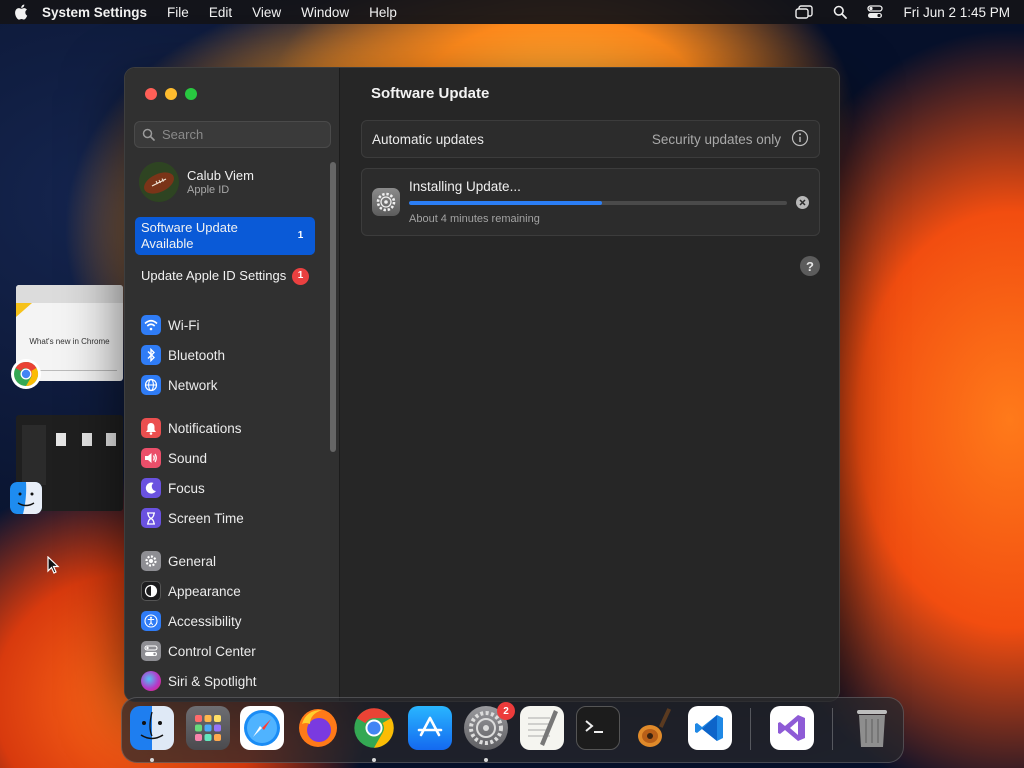 Image resolution: width=1024 pixels, height=768 pixels. What do you see at coordinates (325, 12) in the screenshot?
I see `menu-window: Window` at bounding box center [325, 12].